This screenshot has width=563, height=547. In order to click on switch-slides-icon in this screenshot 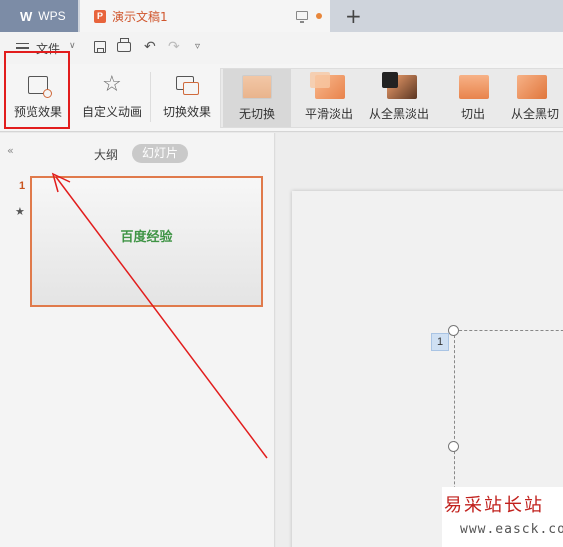, I will do `click(187, 85)`.